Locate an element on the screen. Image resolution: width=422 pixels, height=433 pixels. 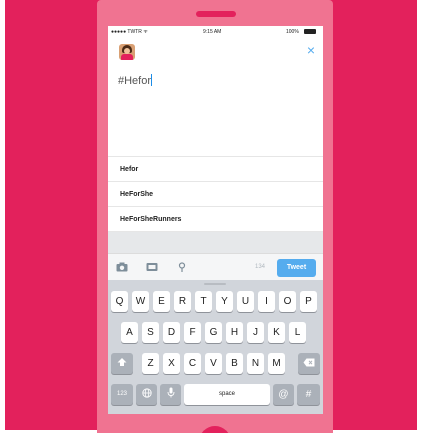
globe-key is located at coordinates (146, 394).